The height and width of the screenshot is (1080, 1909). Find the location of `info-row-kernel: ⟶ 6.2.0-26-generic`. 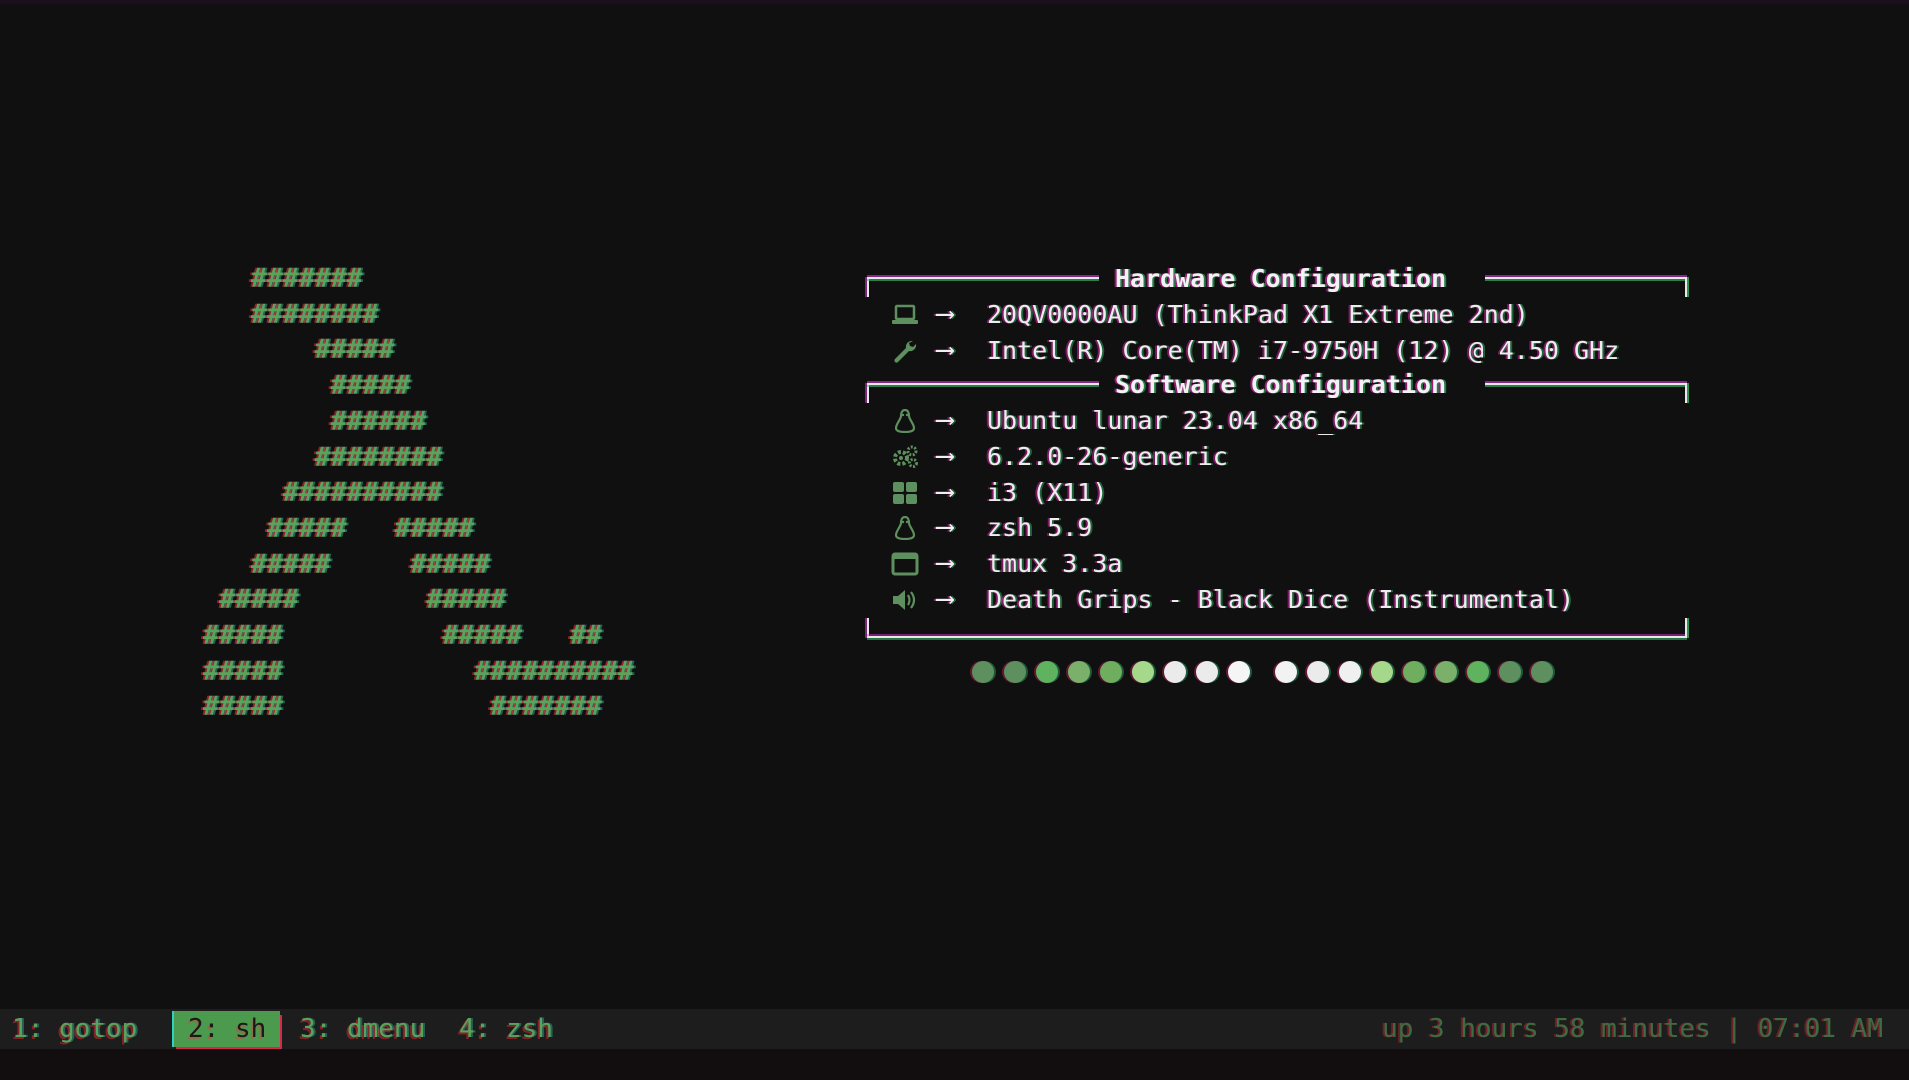

info-row-kernel: ⟶ 6.2.0-26-generic is located at coordinates (1277, 457).